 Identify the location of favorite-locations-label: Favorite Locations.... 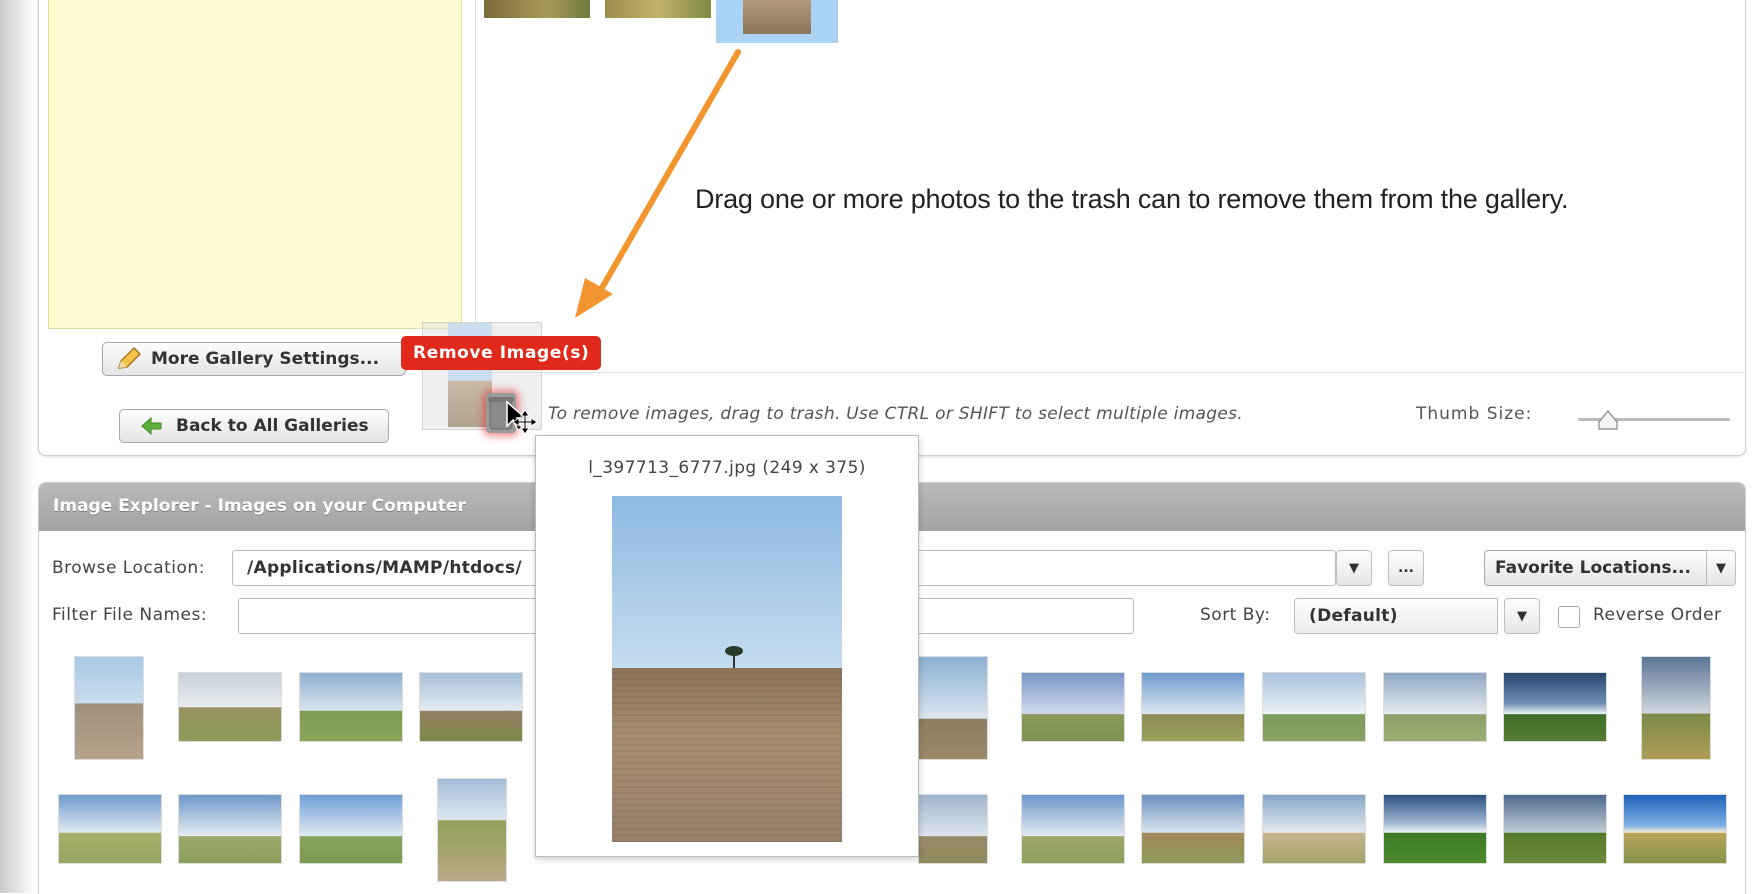
(1593, 568).